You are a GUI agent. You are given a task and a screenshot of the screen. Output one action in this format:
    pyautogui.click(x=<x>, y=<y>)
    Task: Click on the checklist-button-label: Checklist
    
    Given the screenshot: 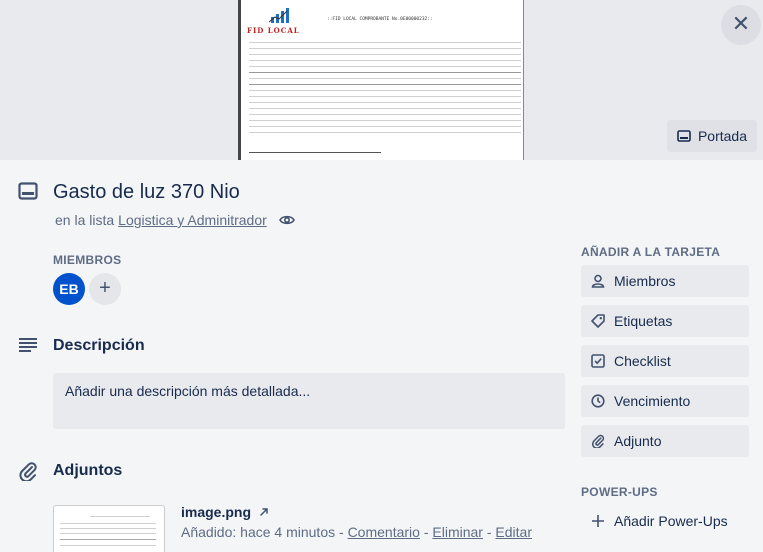 What is the action you would take?
    pyautogui.click(x=642, y=361)
    